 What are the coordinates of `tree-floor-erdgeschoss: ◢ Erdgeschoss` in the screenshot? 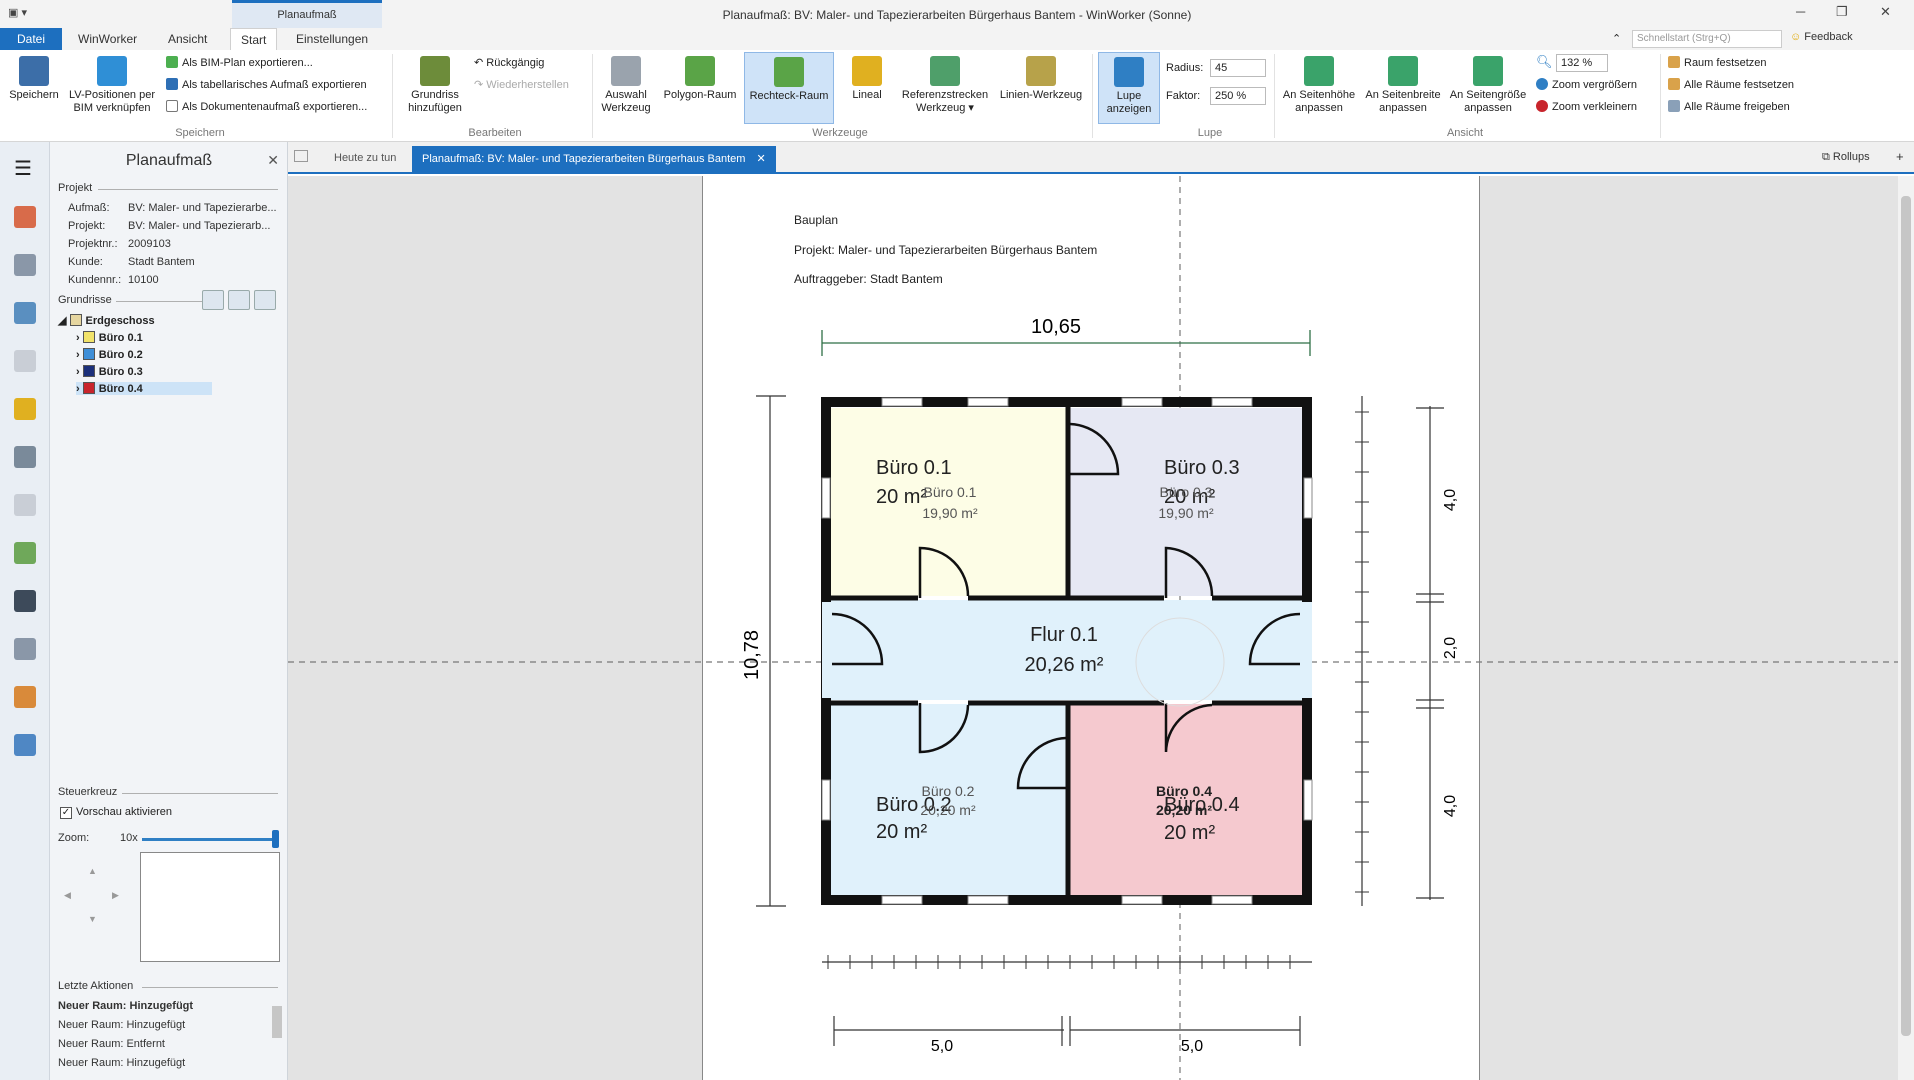 It's located at (106, 320).